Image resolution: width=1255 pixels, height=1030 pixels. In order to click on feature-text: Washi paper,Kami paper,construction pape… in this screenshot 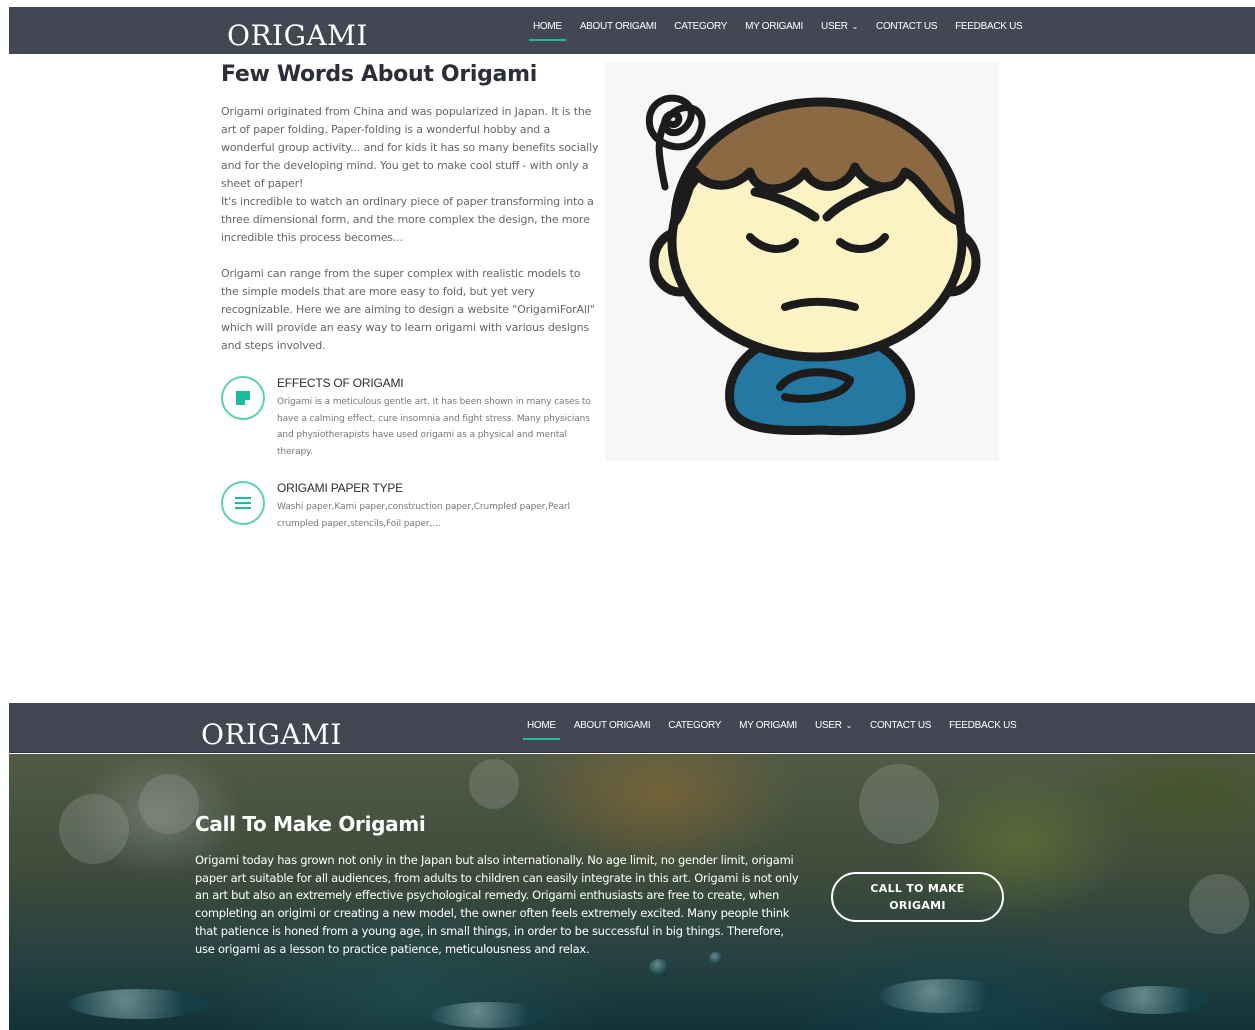, I will do `click(423, 515)`.